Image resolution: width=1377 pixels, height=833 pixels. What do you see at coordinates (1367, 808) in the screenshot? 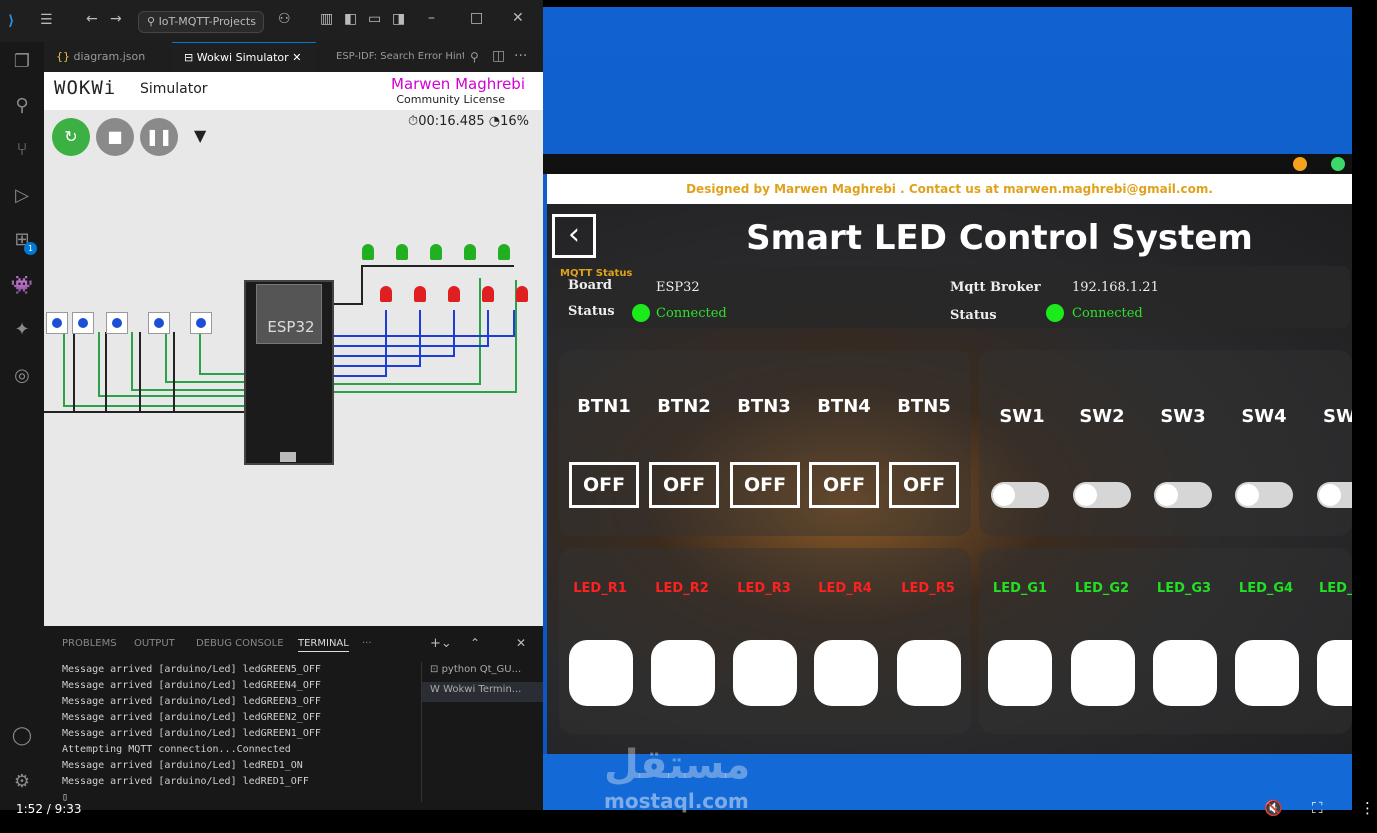
I see `more-options-icon: ⋮` at bounding box center [1367, 808].